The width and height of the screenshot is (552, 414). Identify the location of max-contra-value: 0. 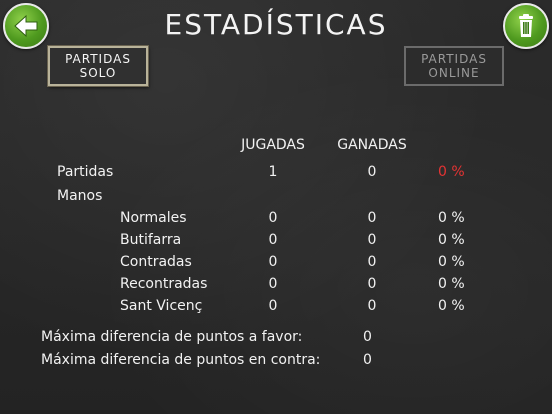
(367, 360).